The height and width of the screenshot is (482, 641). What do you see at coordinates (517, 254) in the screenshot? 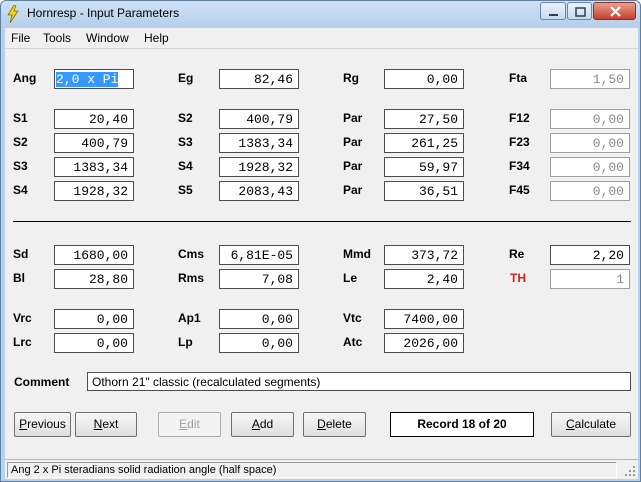
I see `label-re: Re` at bounding box center [517, 254].